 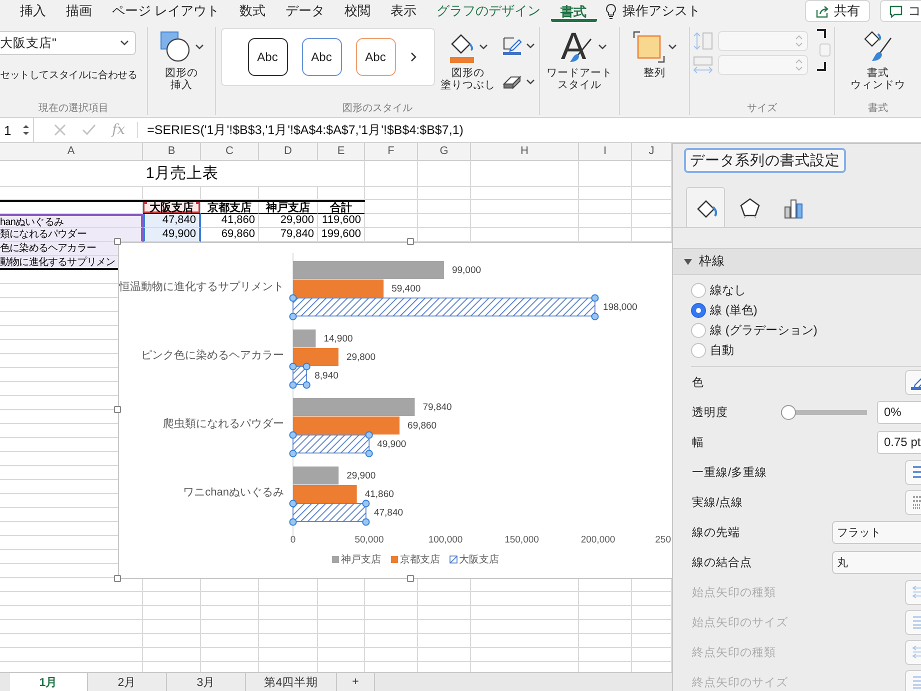 I want to click on radio-option: 線 (グラデーション), so click(x=806, y=330).